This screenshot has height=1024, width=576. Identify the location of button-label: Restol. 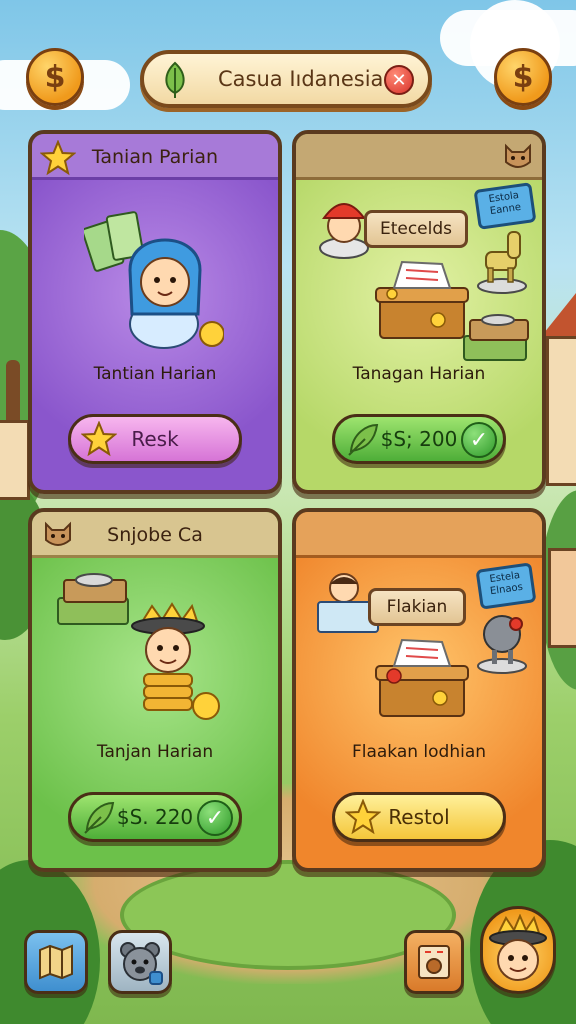
(419, 817).